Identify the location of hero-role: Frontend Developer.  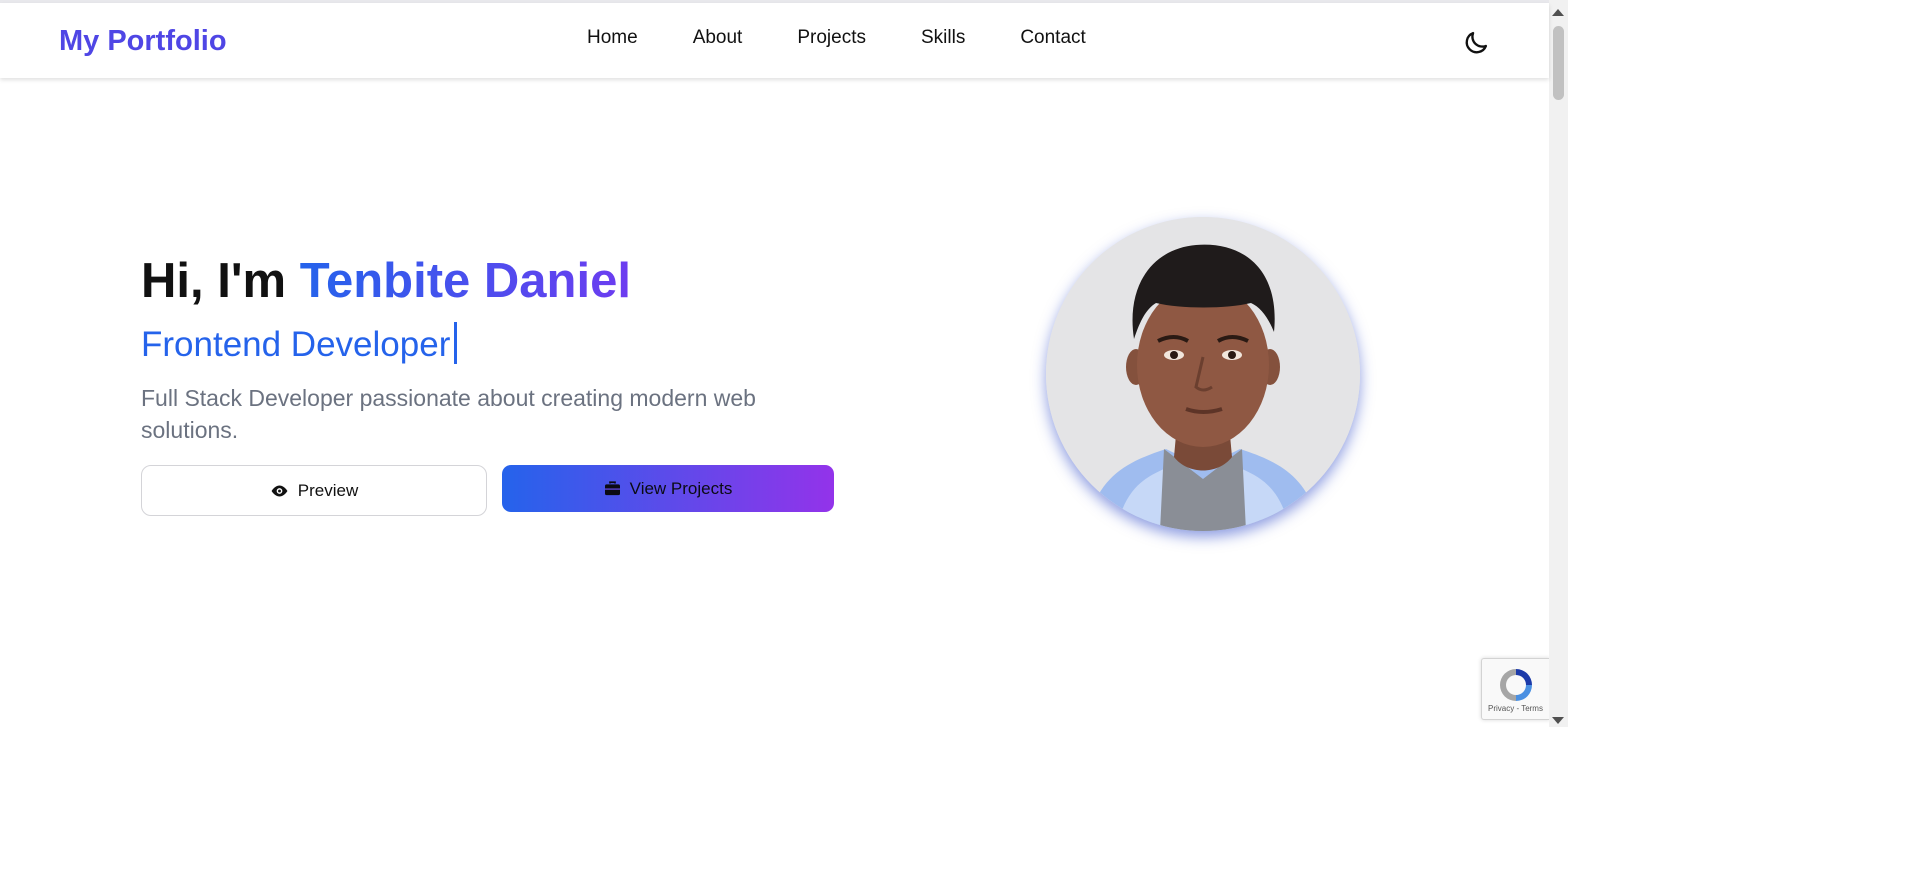
(299, 344).